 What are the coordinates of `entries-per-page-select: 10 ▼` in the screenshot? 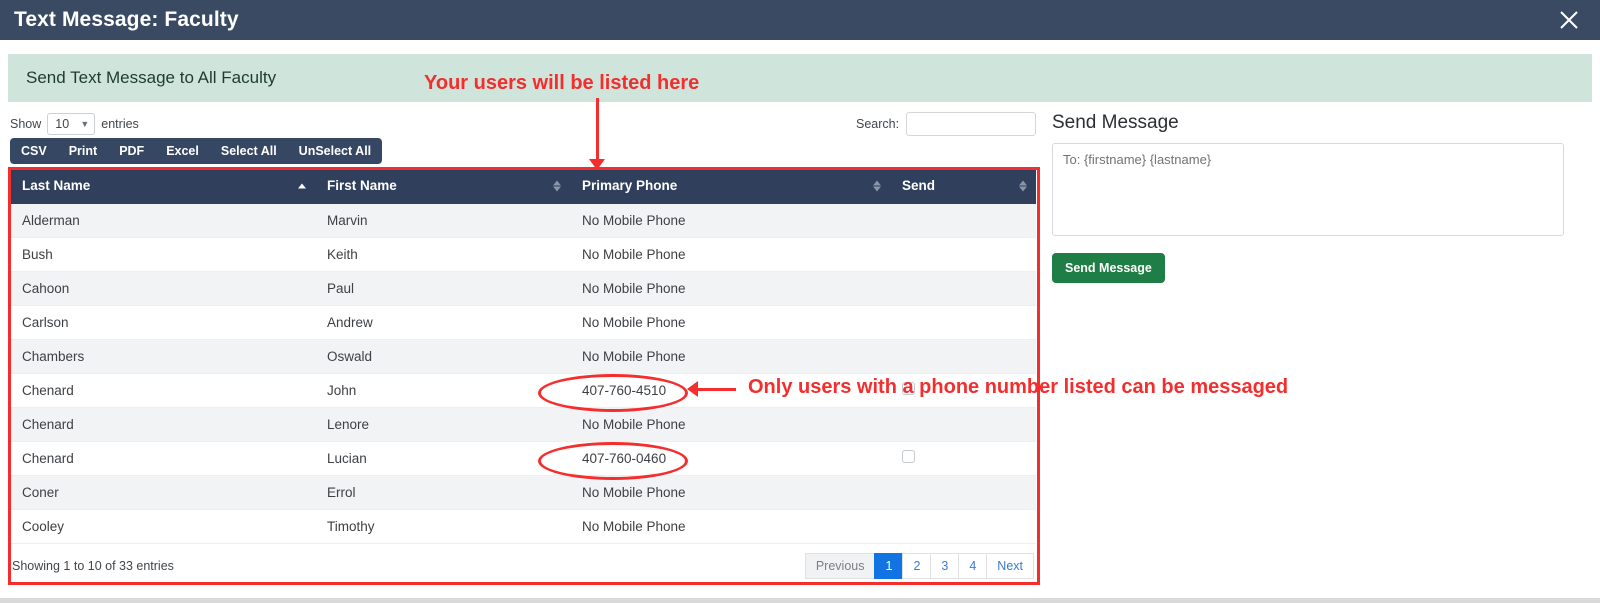 It's located at (71, 124).